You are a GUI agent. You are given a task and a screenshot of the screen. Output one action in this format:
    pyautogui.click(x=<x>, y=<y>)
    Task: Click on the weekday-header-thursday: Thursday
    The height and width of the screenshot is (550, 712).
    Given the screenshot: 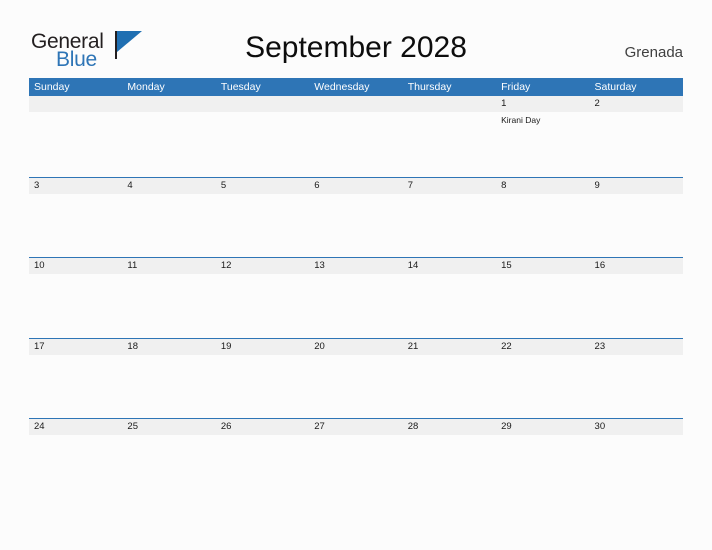 What is the action you would take?
    pyautogui.click(x=429, y=87)
    